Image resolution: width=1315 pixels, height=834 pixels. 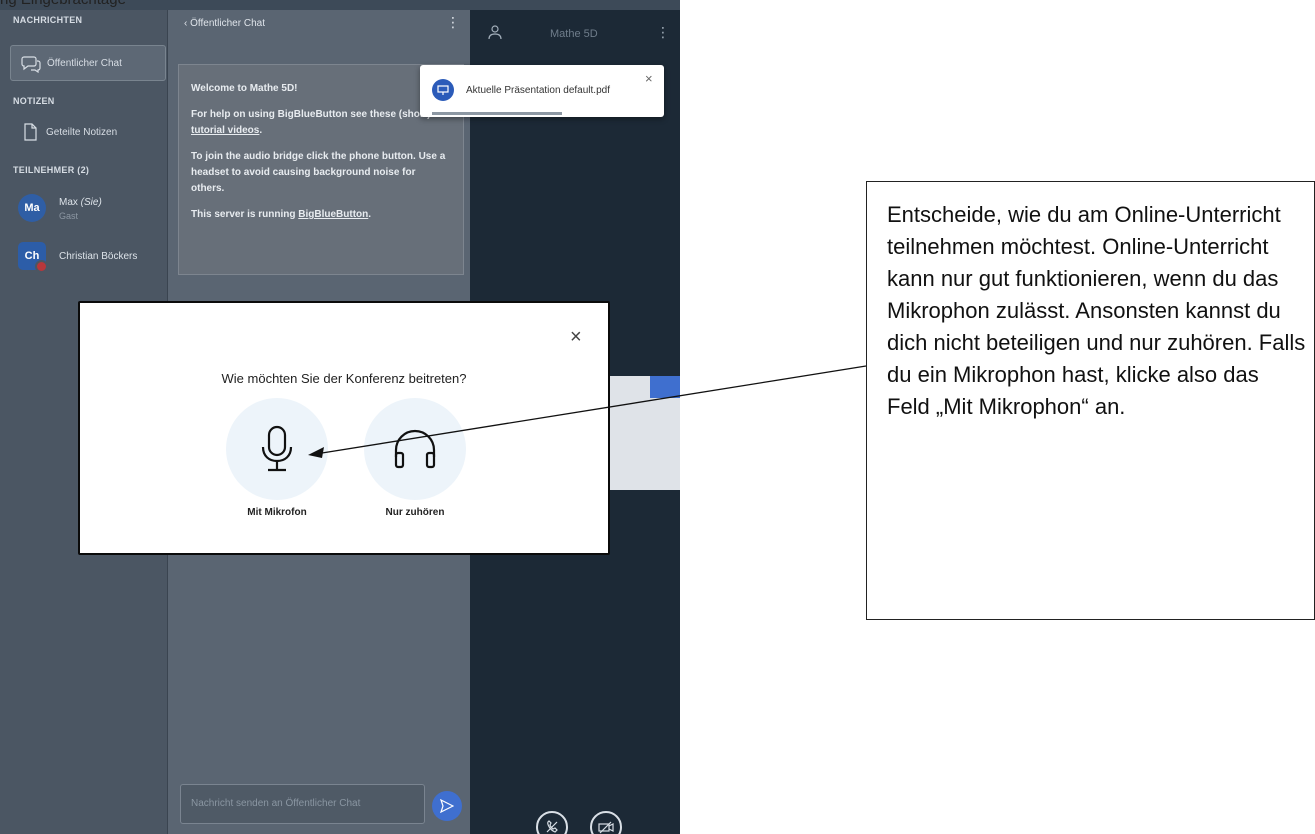 I want to click on callout-arrow, so click(x=587, y=411).